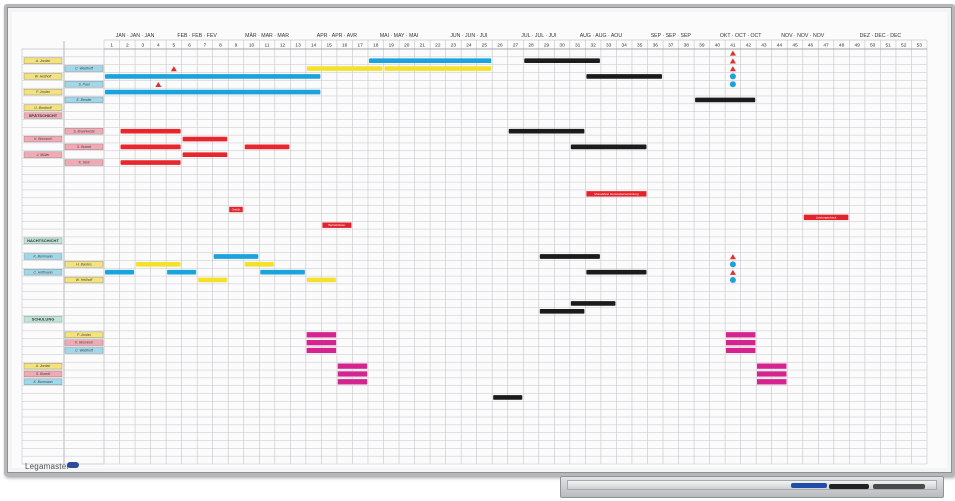 The width and height of the screenshot is (955, 501). What do you see at coordinates (399, 36) in the screenshot?
I see `month-label: MAI · MAY · MAI` at bounding box center [399, 36].